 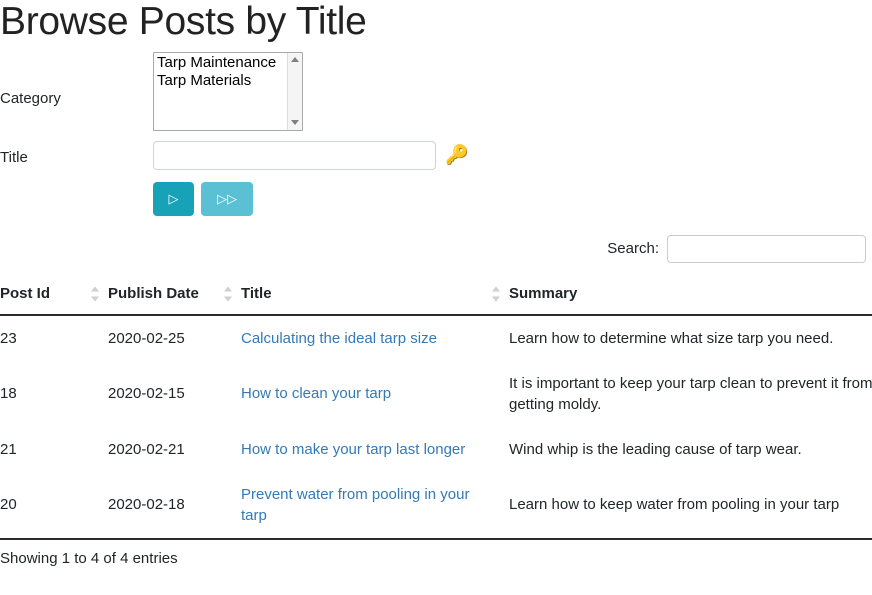 I want to click on column-header-summary-label: Summary, so click(x=543, y=293).